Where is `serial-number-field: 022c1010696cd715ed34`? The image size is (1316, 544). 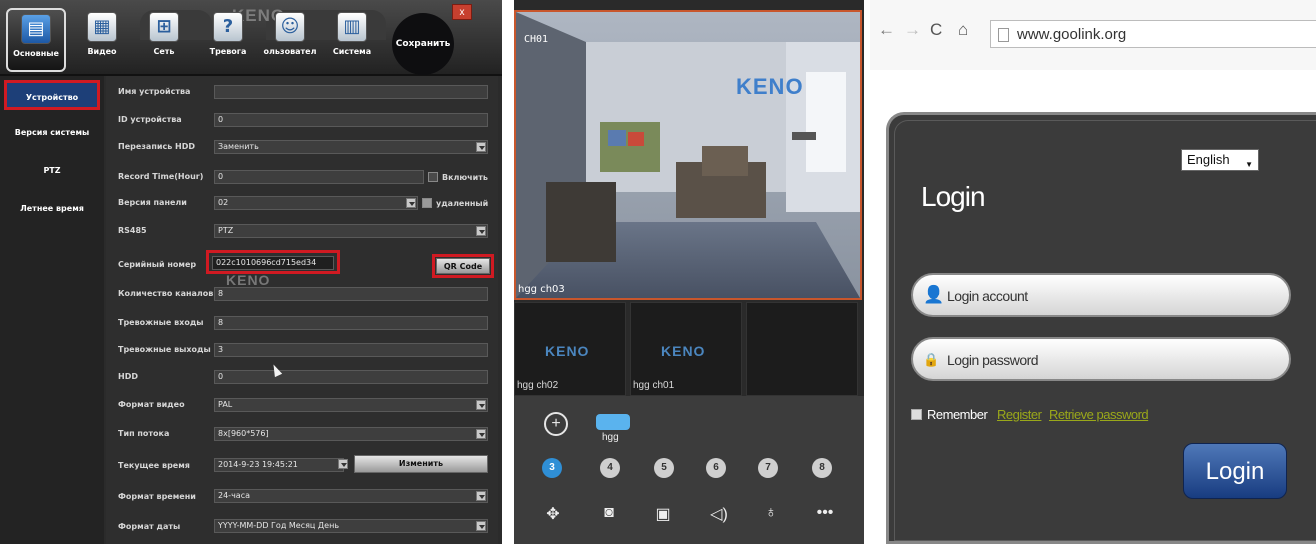 serial-number-field: 022c1010696cd715ed34 is located at coordinates (273, 263).